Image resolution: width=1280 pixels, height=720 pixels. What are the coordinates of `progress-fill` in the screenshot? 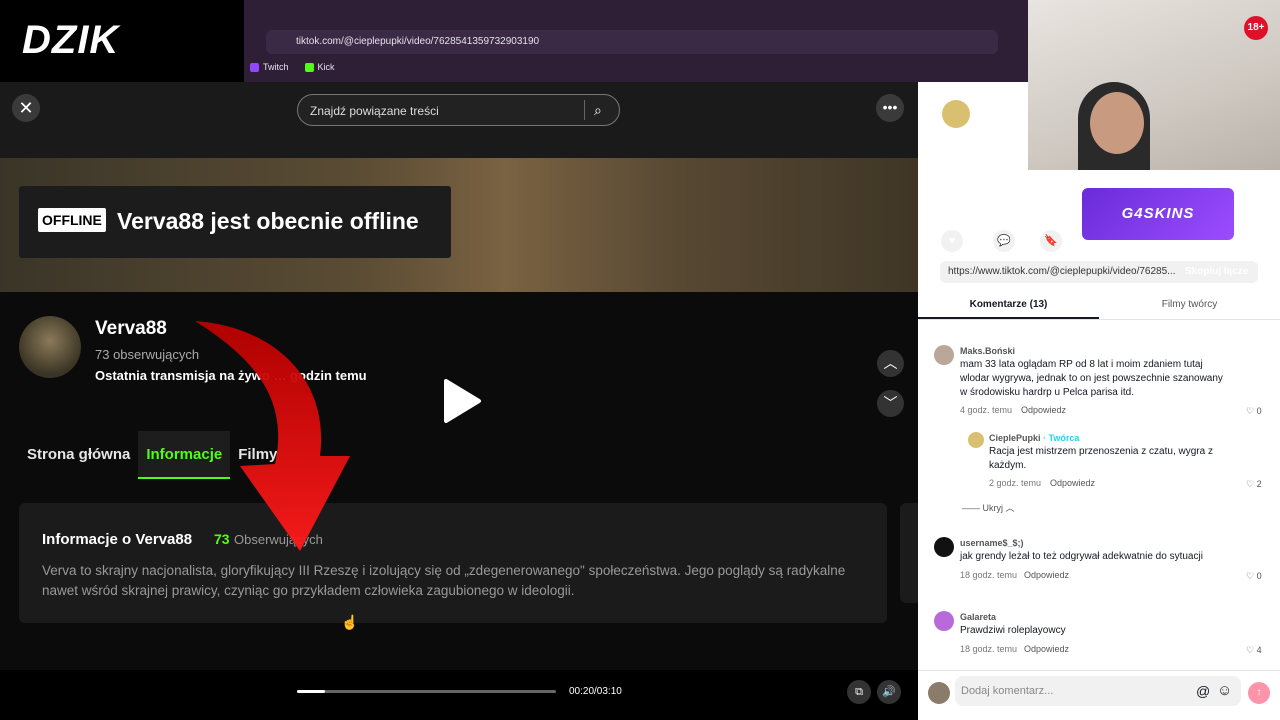 It's located at (311, 691).